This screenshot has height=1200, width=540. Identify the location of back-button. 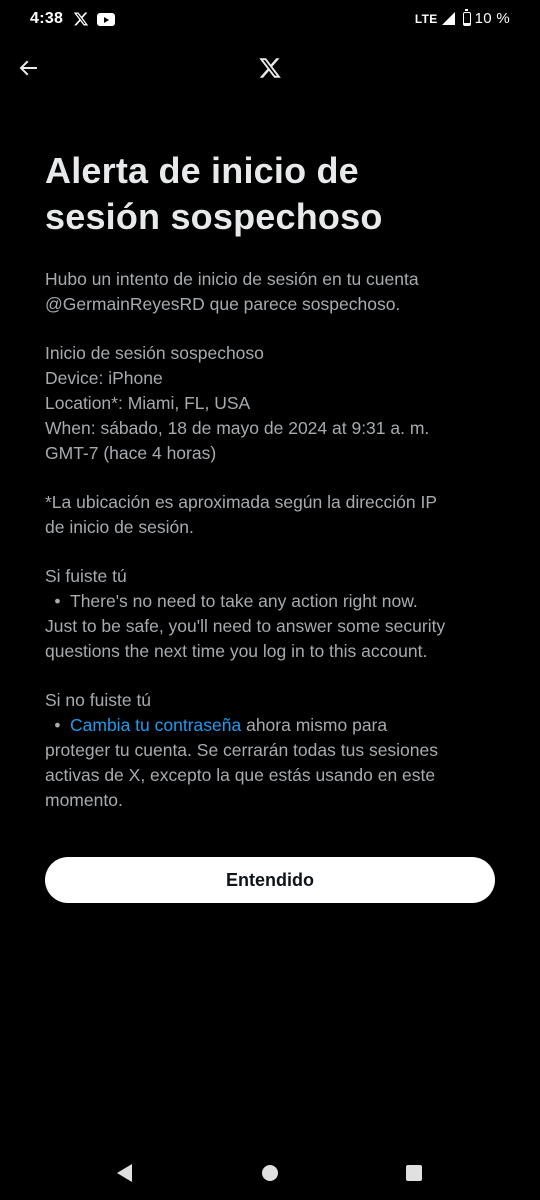
(28, 68).